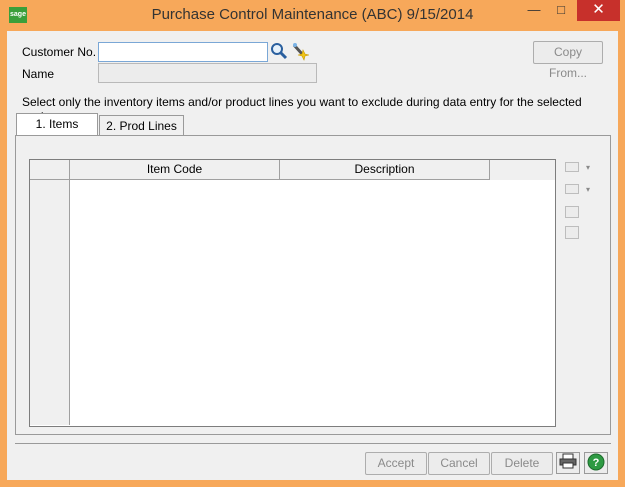 This screenshot has width=625, height=487. Describe the element at coordinates (300, 51) in the screenshot. I see `wand-icon` at that location.